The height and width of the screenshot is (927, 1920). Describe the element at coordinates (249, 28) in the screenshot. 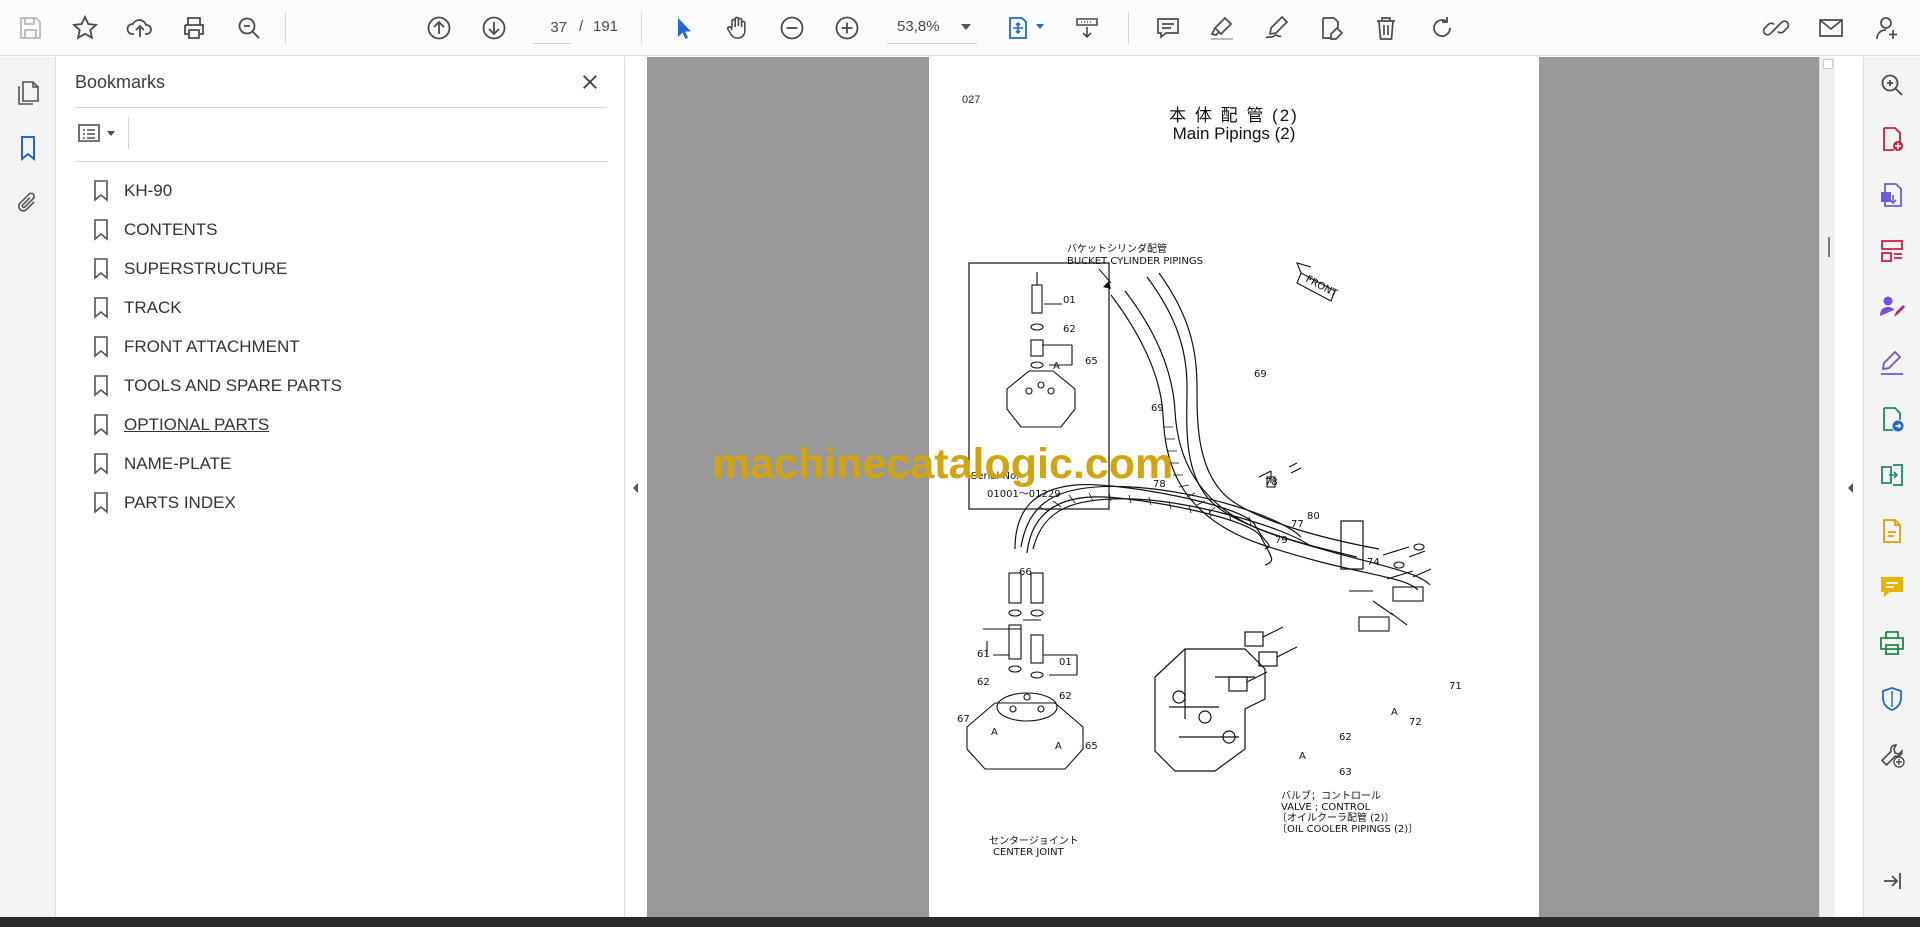

I see `zoom-search-icon` at that location.